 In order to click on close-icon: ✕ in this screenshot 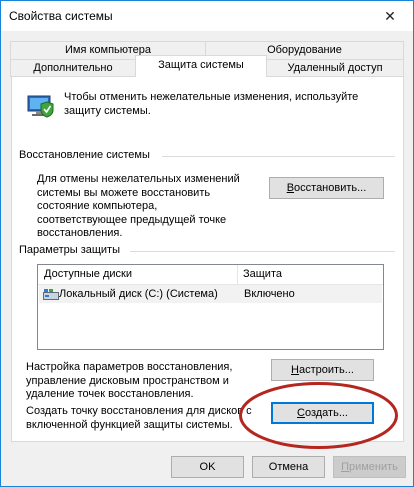, I will do `click(390, 15)`.